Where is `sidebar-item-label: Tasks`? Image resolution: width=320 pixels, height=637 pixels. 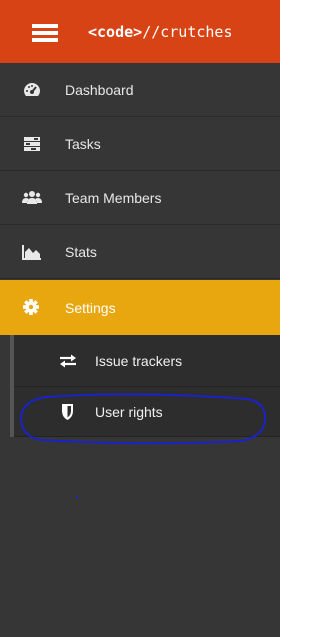
sidebar-item-label: Tasks is located at coordinates (83, 144).